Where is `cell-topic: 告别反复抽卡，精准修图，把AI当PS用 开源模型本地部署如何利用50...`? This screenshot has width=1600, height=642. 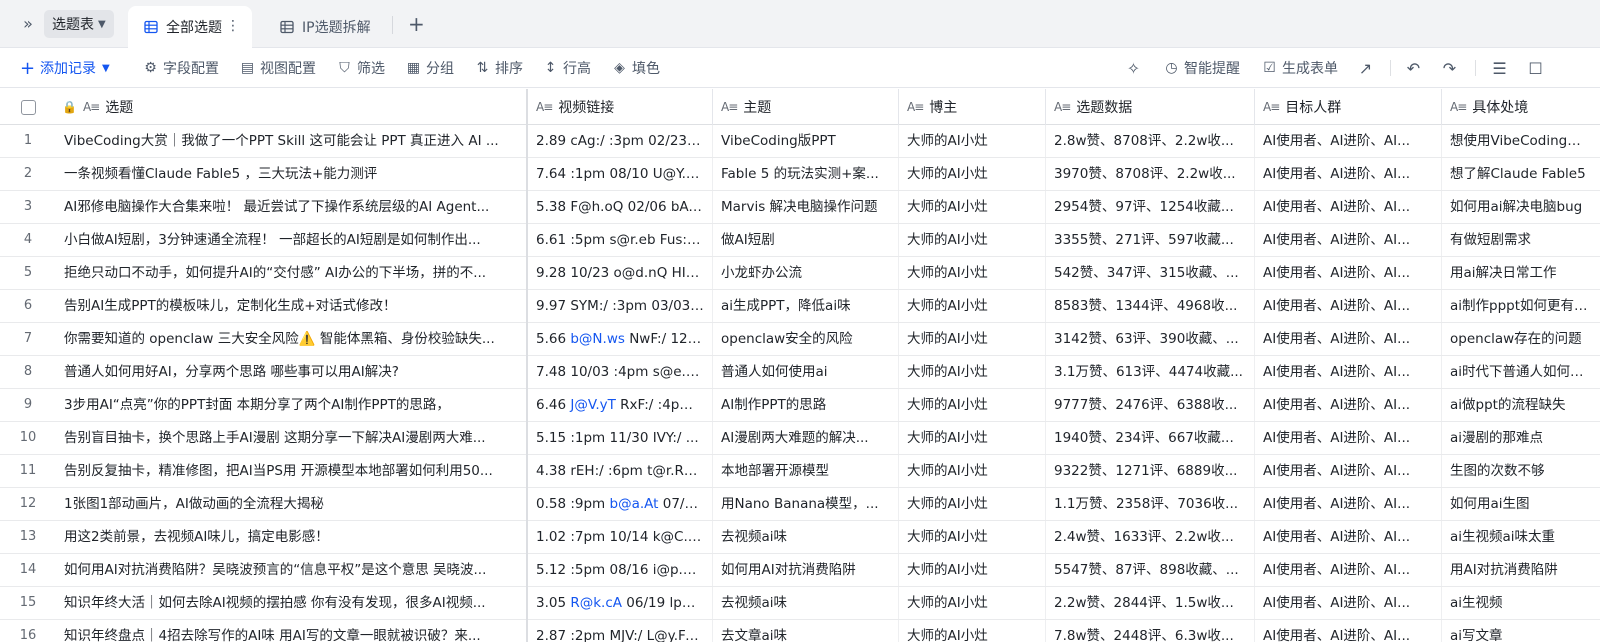 cell-topic: 告别反复抽卡，精准修图，把AI当PS用 开源模型本地部署如何利用50... is located at coordinates (291, 471).